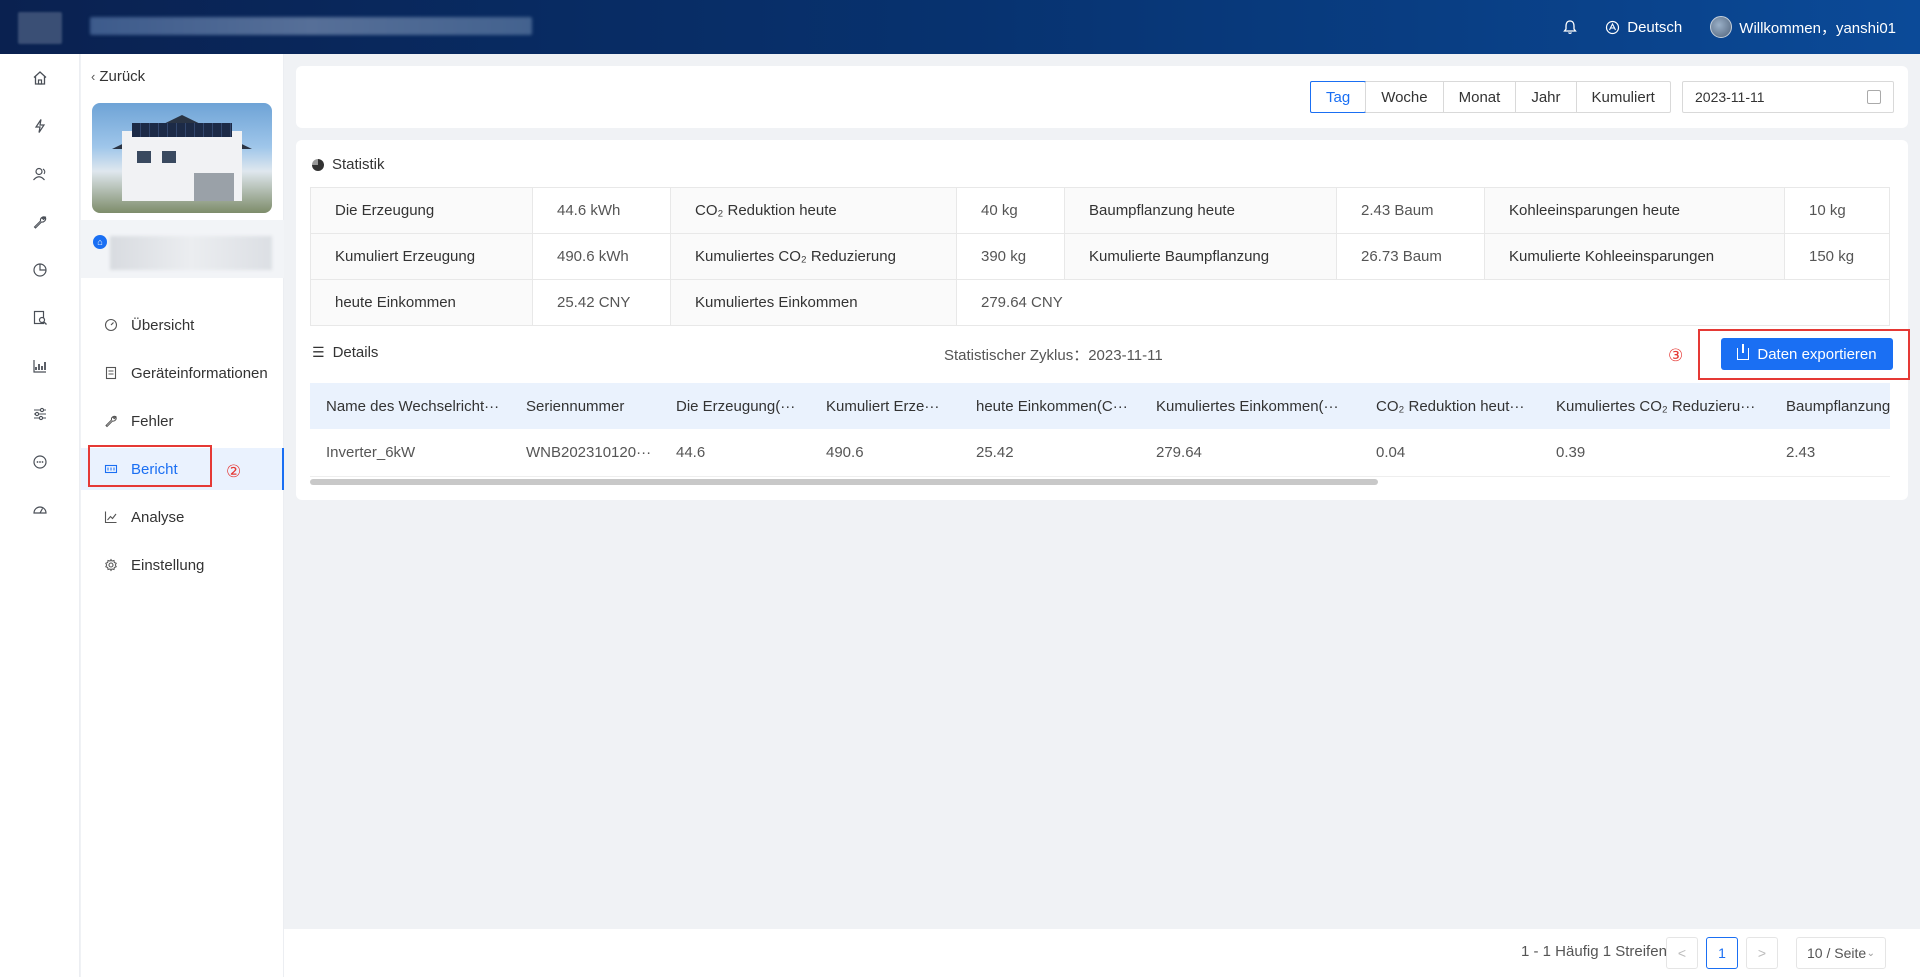 This screenshot has width=1920, height=977. What do you see at coordinates (1545, 97) in the screenshot?
I see `period-tab-jahr: Jahr` at bounding box center [1545, 97].